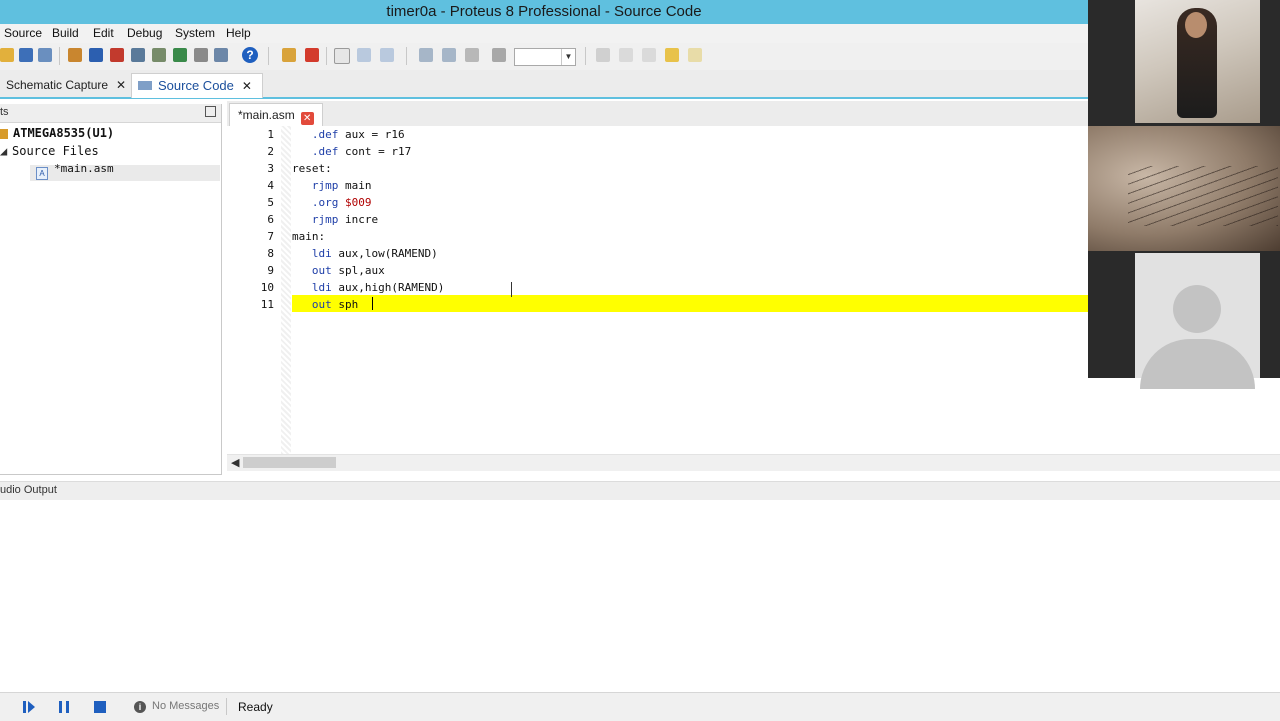 Image resolution: width=1280 pixels, height=721 pixels. What do you see at coordinates (568, 57) in the screenshot?
I see `chevron-down-icon: ▼` at bounding box center [568, 57].